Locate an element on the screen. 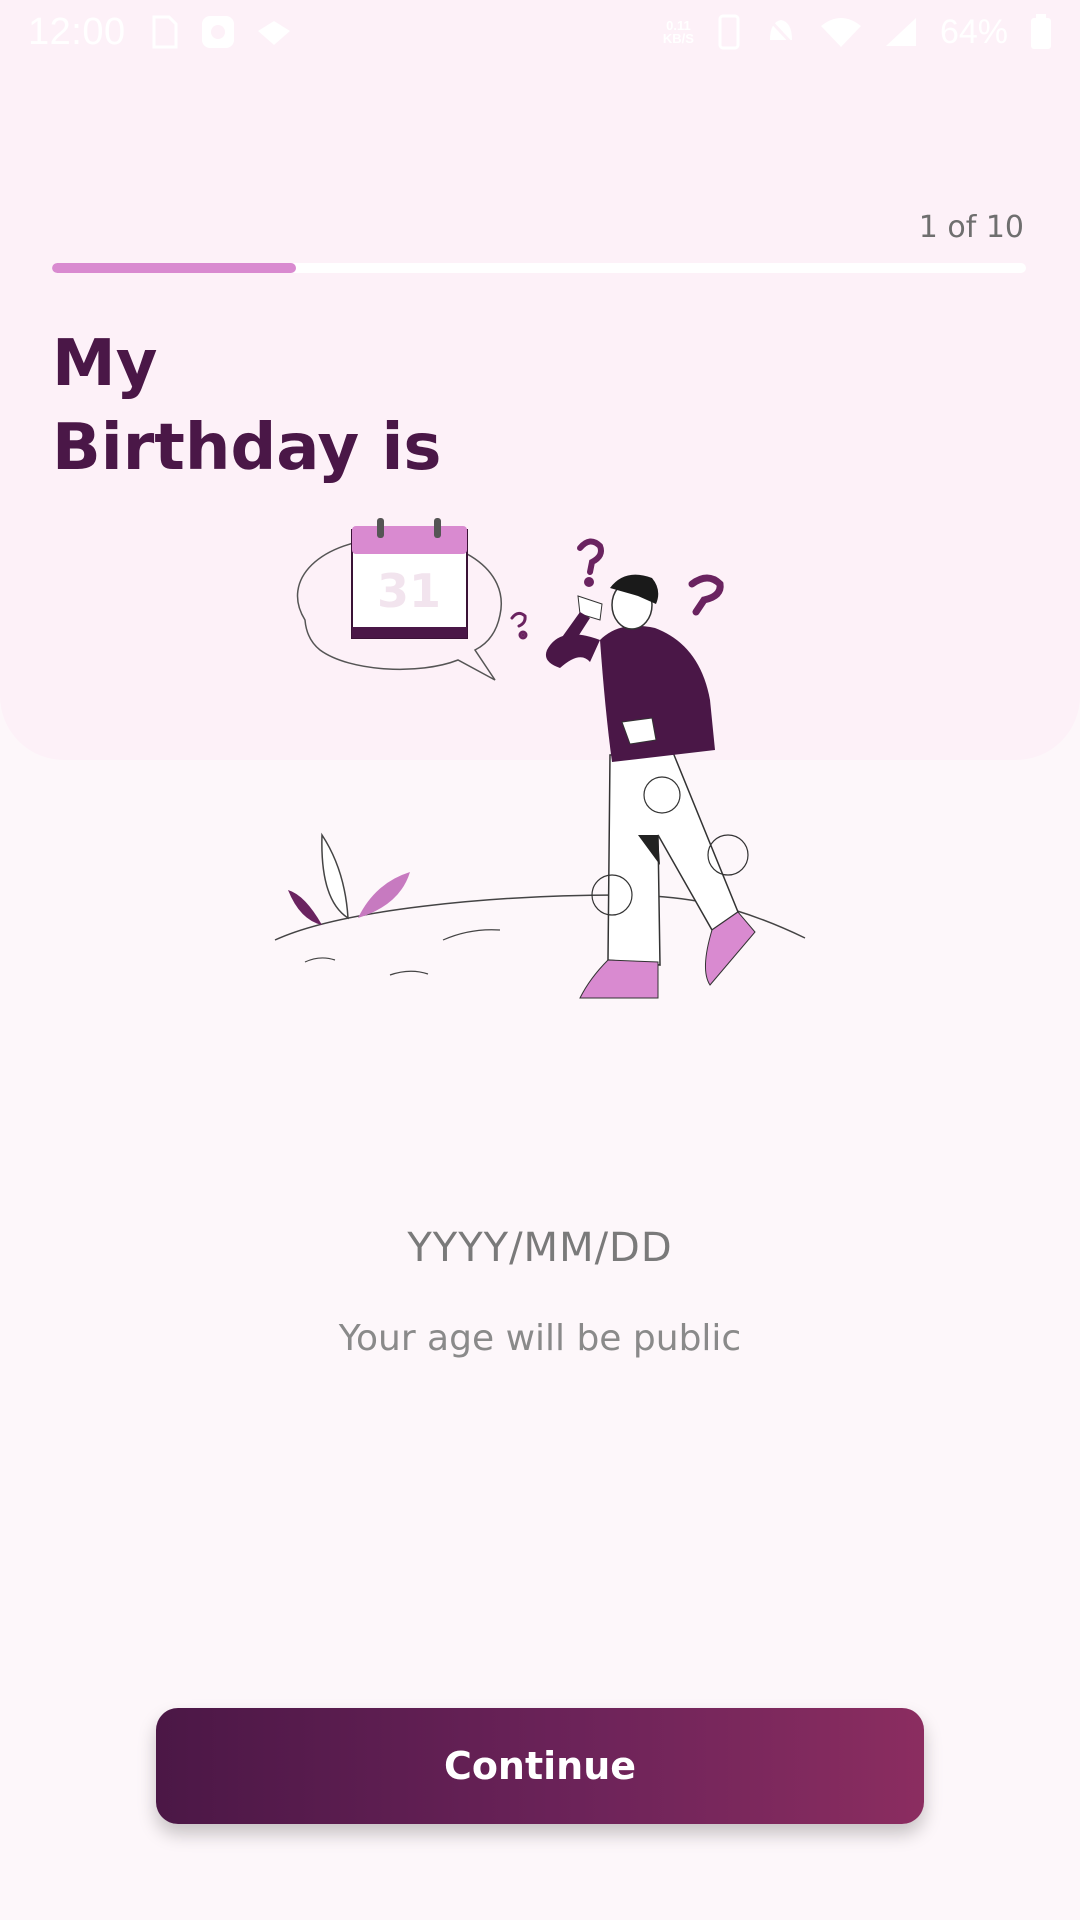 This screenshot has width=1080, height=1920. title-line-1: My is located at coordinates (105, 364).